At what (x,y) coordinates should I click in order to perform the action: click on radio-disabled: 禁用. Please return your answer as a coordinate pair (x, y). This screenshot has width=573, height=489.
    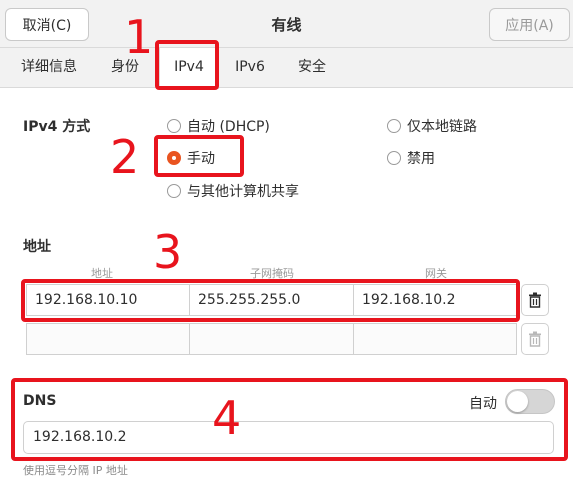
    Looking at the image, I should click on (411, 158).